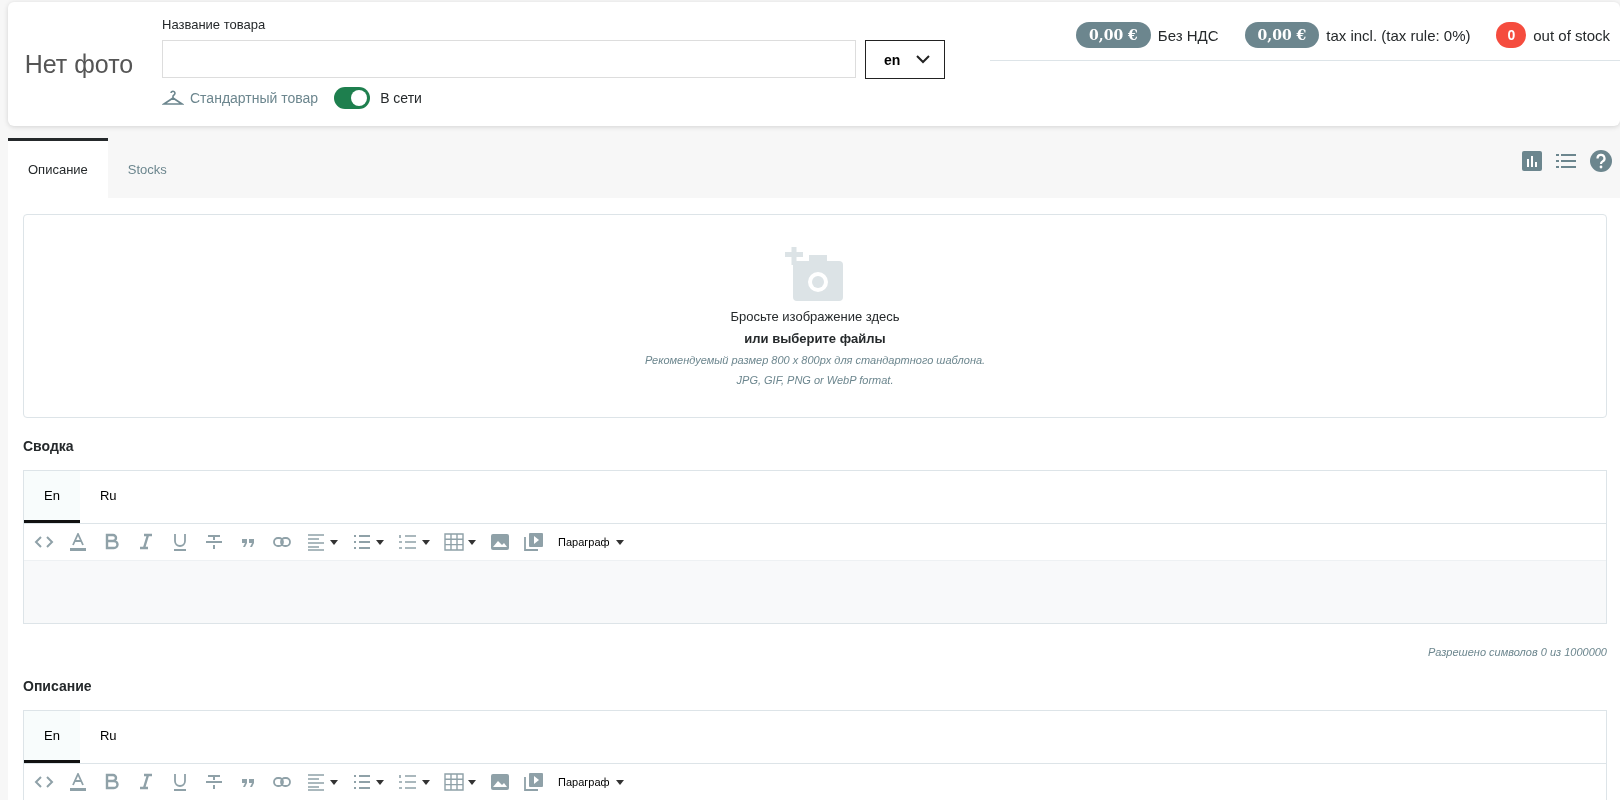 This screenshot has height=800, width=1620. I want to click on product-name-field, so click(509, 59).